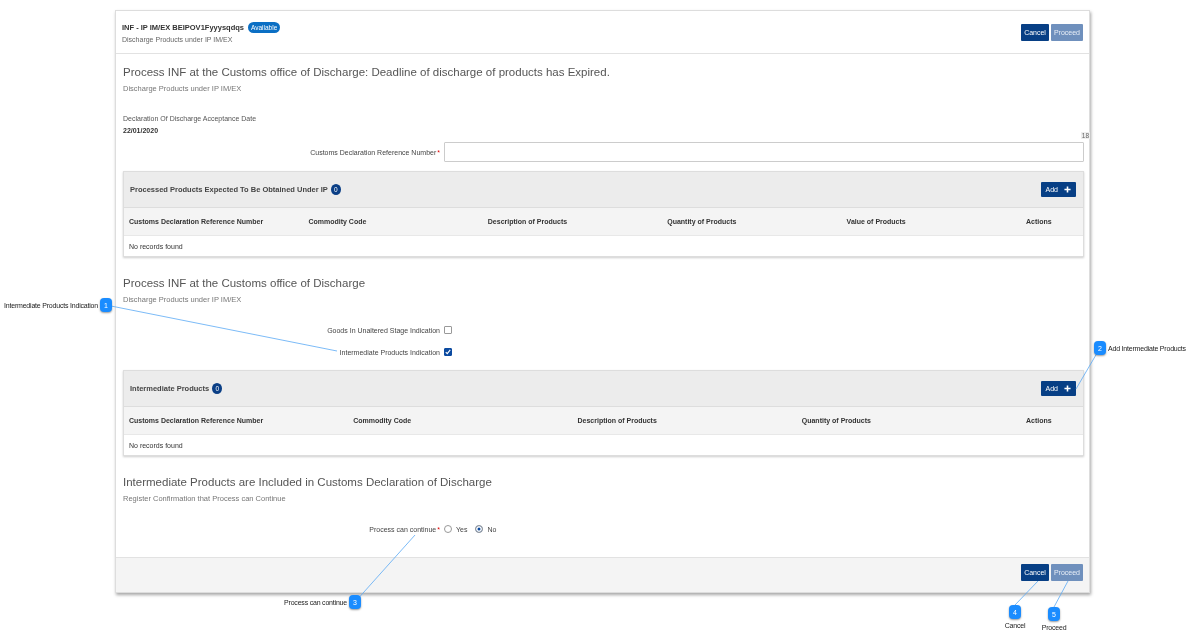 The width and height of the screenshot is (1188, 633). Describe the element at coordinates (308, 482) in the screenshot. I see `section-title: Intermediate Products are Included in Customs Declaration of Discharge` at that location.